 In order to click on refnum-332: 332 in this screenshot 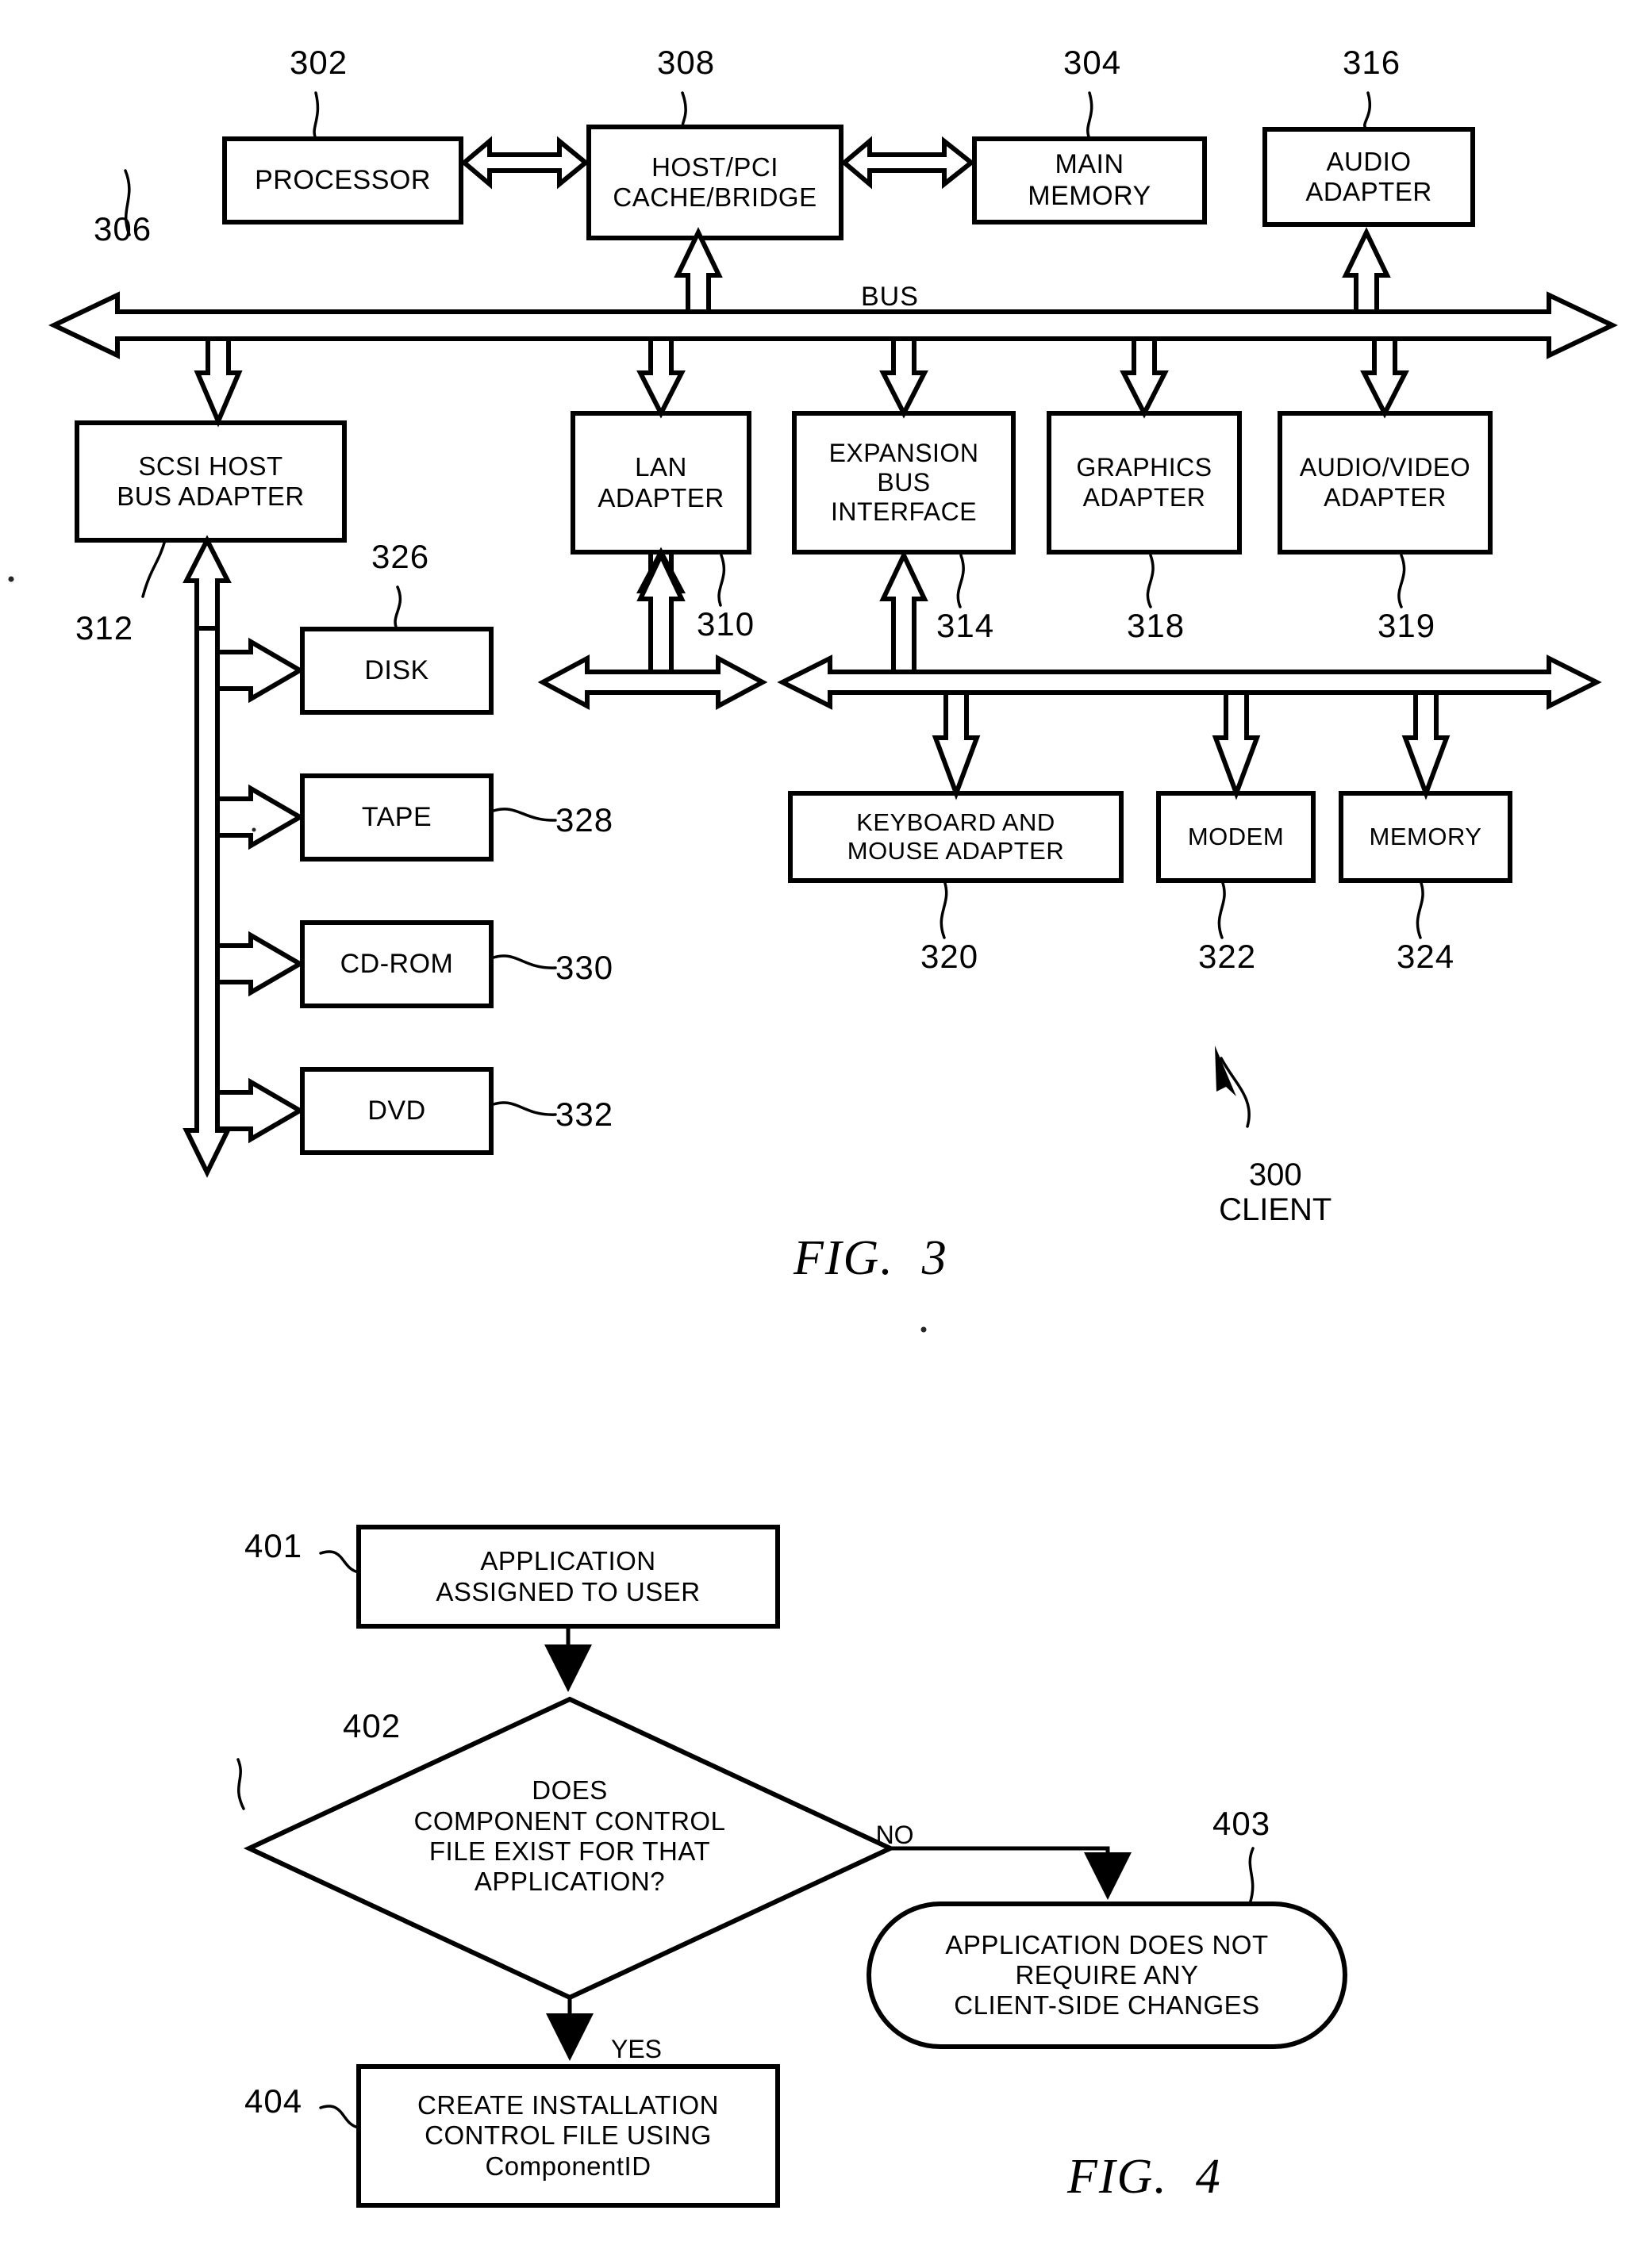, I will do `click(584, 1114)`.